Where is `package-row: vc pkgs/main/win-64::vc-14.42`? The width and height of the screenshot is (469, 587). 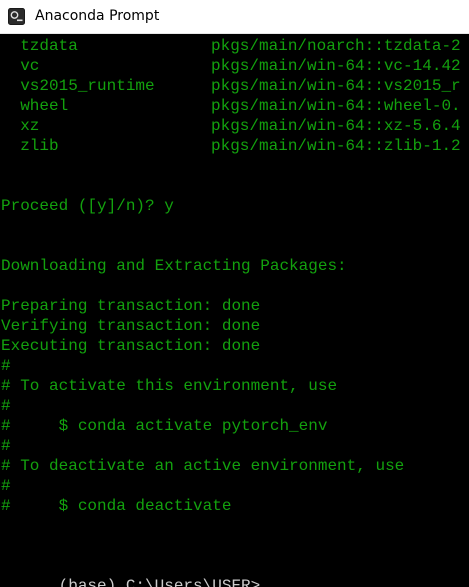 package-row: vc pkgs/main/win-64::vc-14.42 is located at coordinates (230, 66).